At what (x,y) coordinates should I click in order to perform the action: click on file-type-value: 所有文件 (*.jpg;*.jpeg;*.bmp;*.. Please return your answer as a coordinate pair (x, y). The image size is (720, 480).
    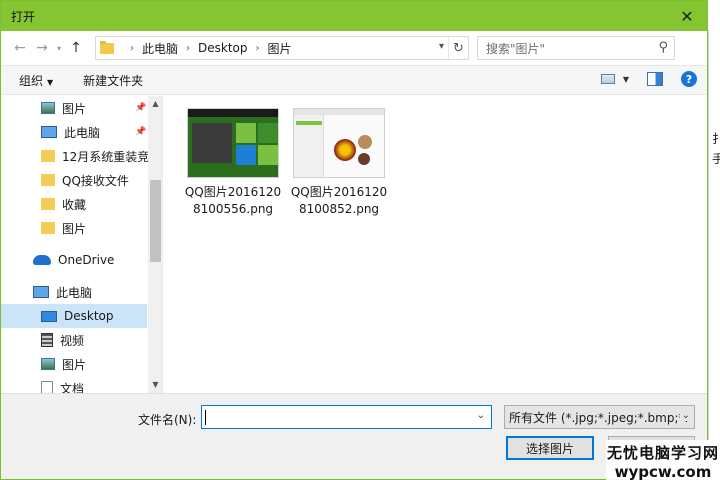
    Looking at the image, I should click on (599, 417).